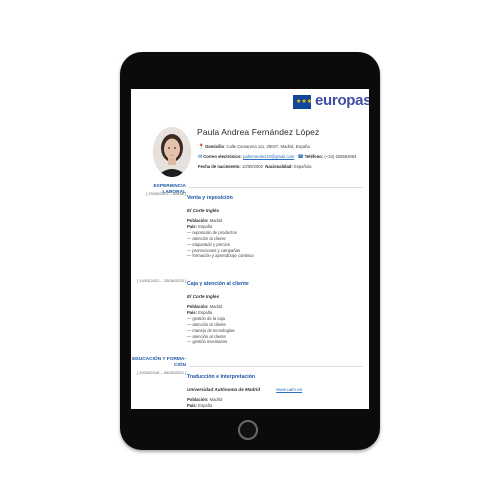  I want to click on job-date: [ 14/03/2022 – 20/08/2023 ], so click(161, 280).